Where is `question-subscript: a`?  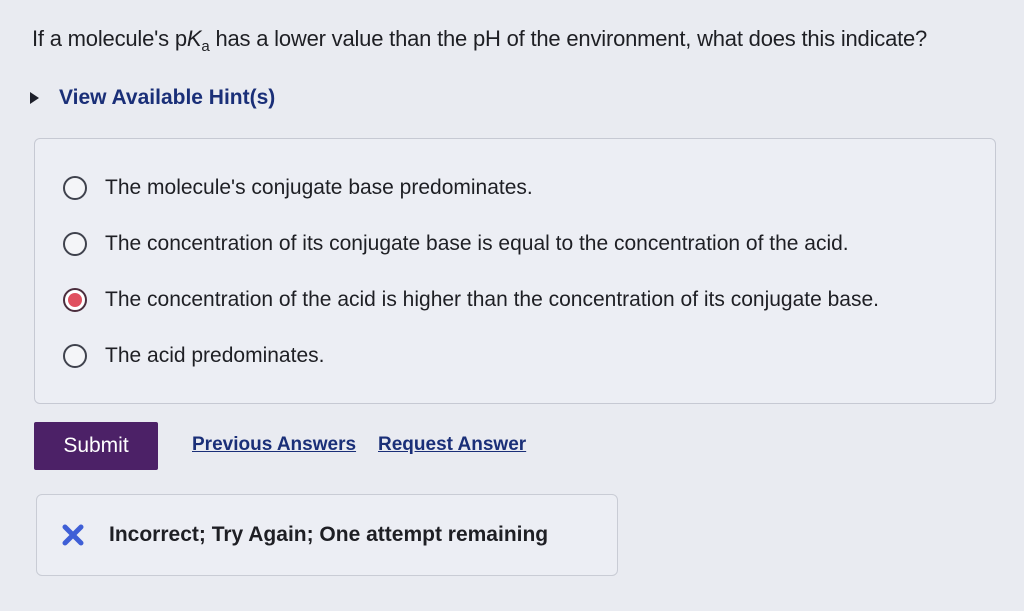
question-subscript: a is located at coordinates (205, 46).